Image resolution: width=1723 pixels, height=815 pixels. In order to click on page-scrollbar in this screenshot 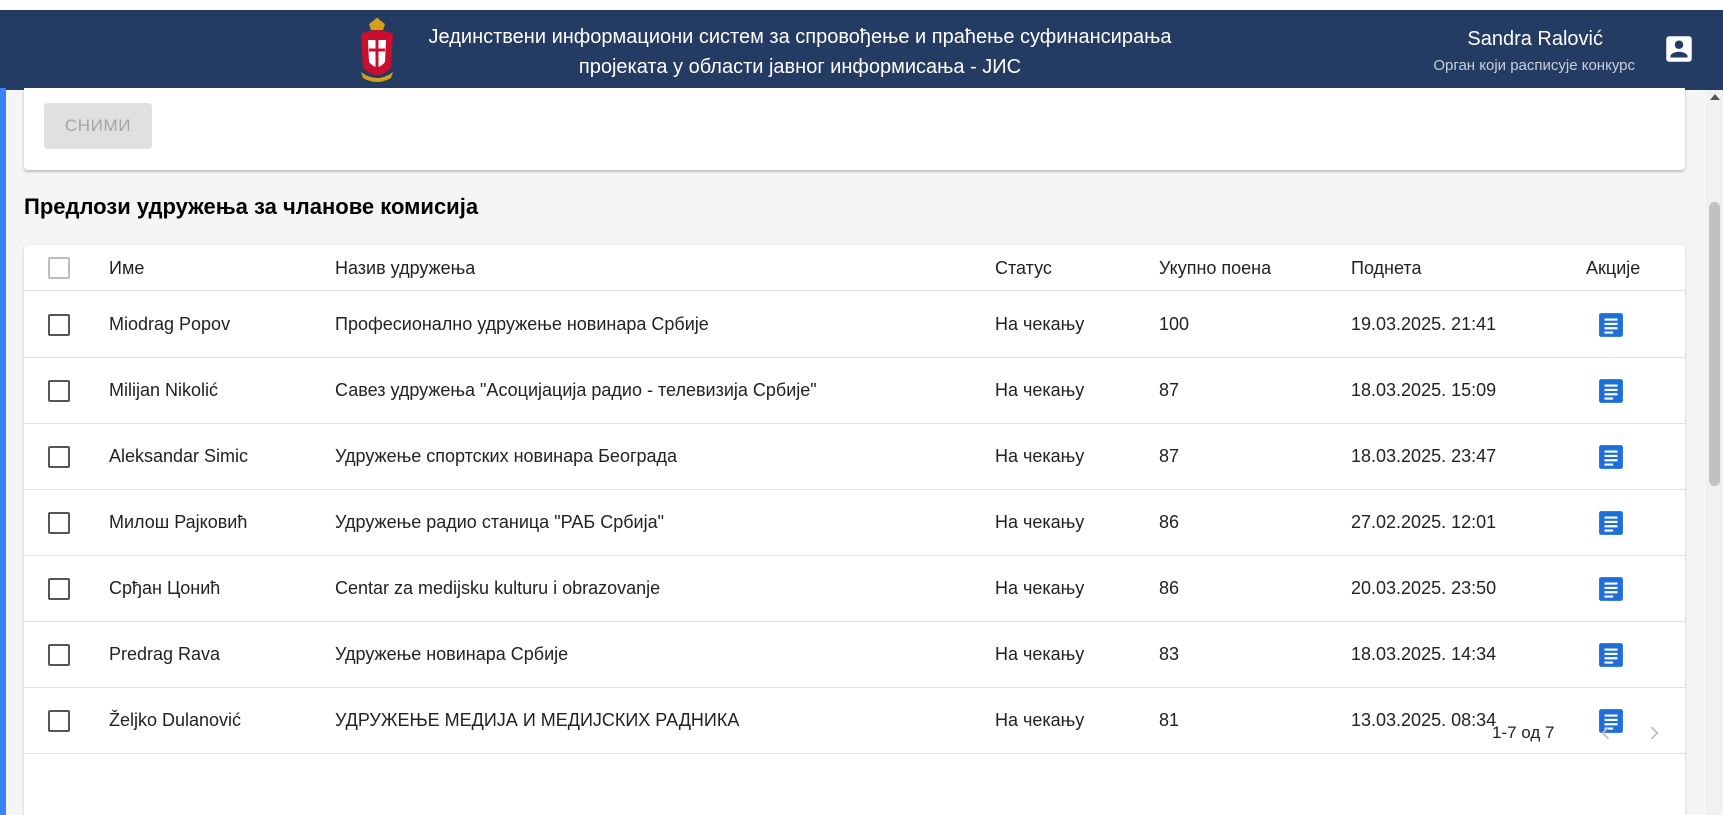, I will do `click(1714, 452)`.